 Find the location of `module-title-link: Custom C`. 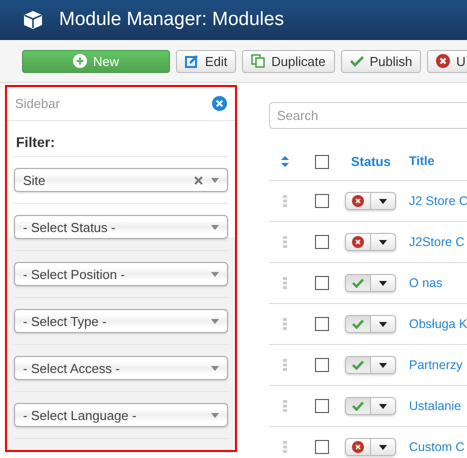

module-title-link: Custom C is located at coordinates (437, 447).